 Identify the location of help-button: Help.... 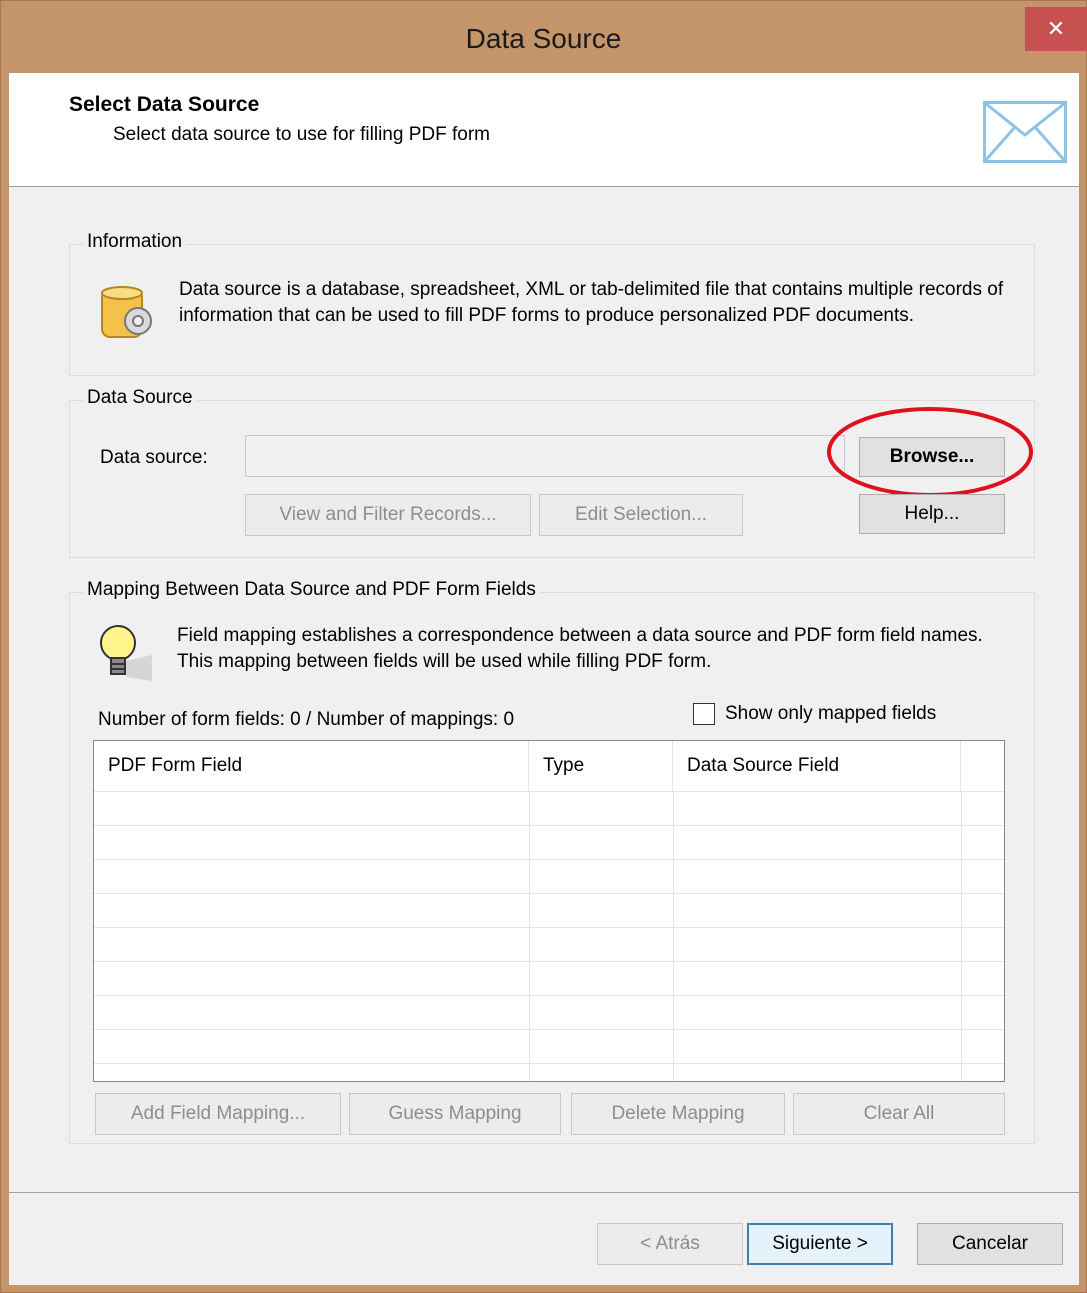
(932, 514).